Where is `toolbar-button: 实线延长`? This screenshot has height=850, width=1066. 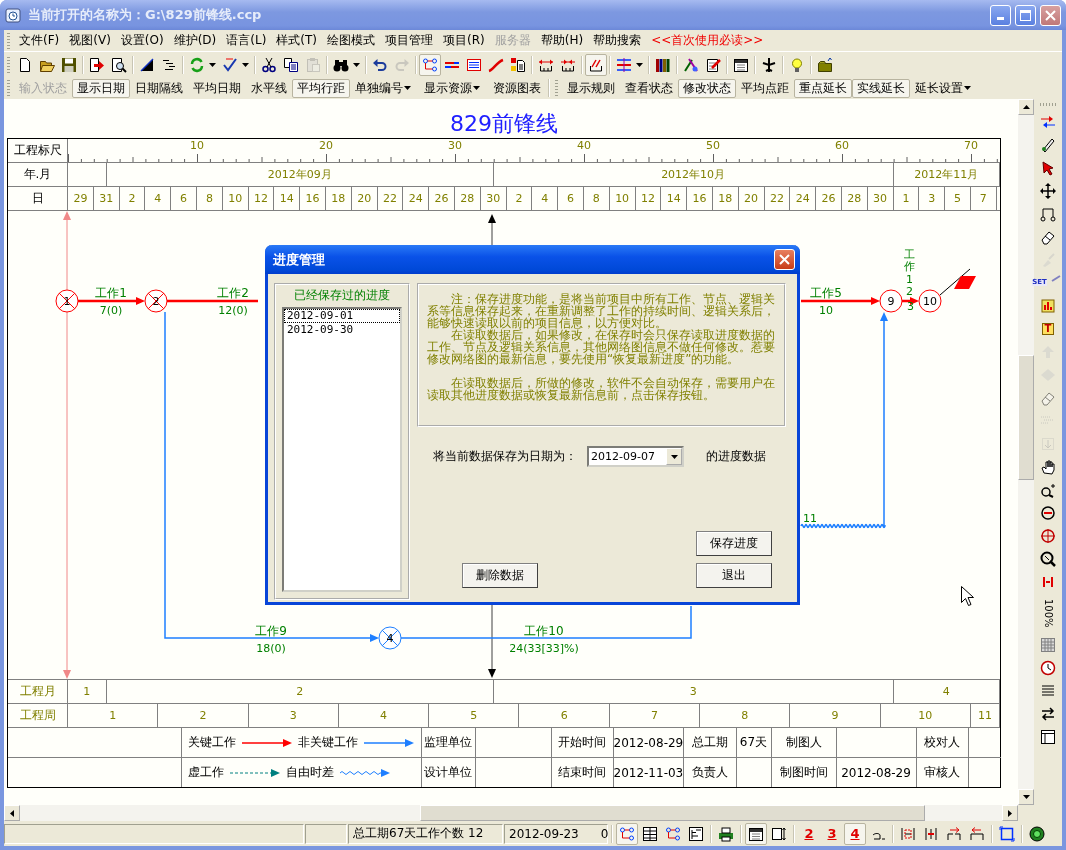
toolbar-button: 实线延长 is located at coordinates (881, 88).